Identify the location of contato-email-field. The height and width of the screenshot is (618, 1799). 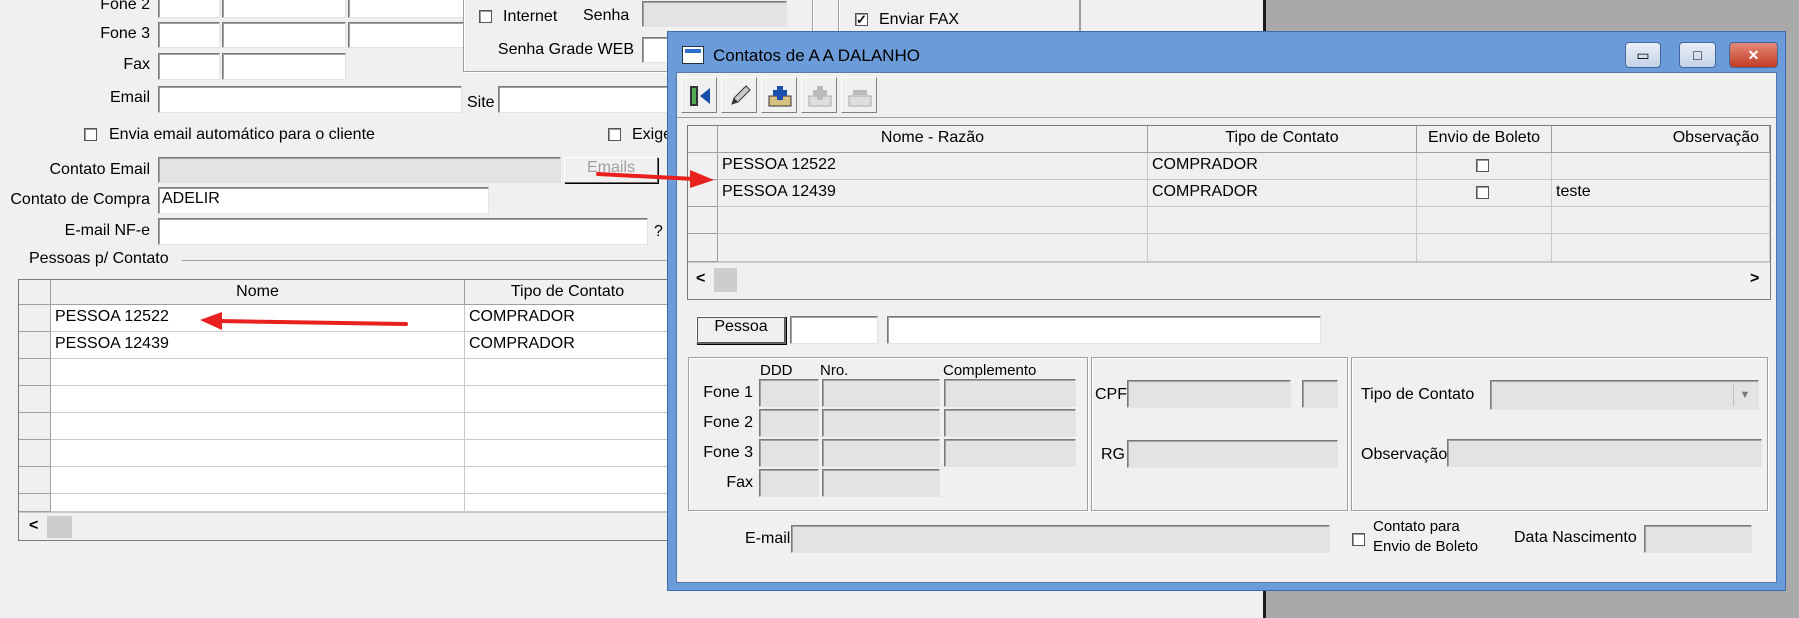
(359, 170).